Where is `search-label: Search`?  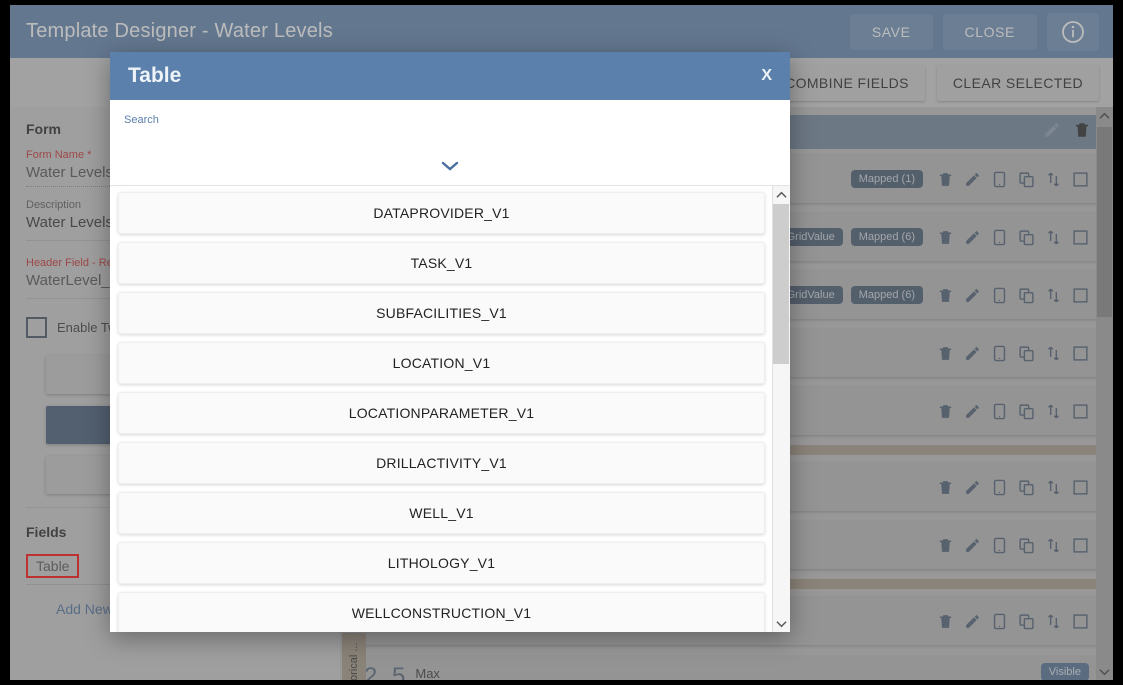 search-label: Search is located at coordinates (141, 120).